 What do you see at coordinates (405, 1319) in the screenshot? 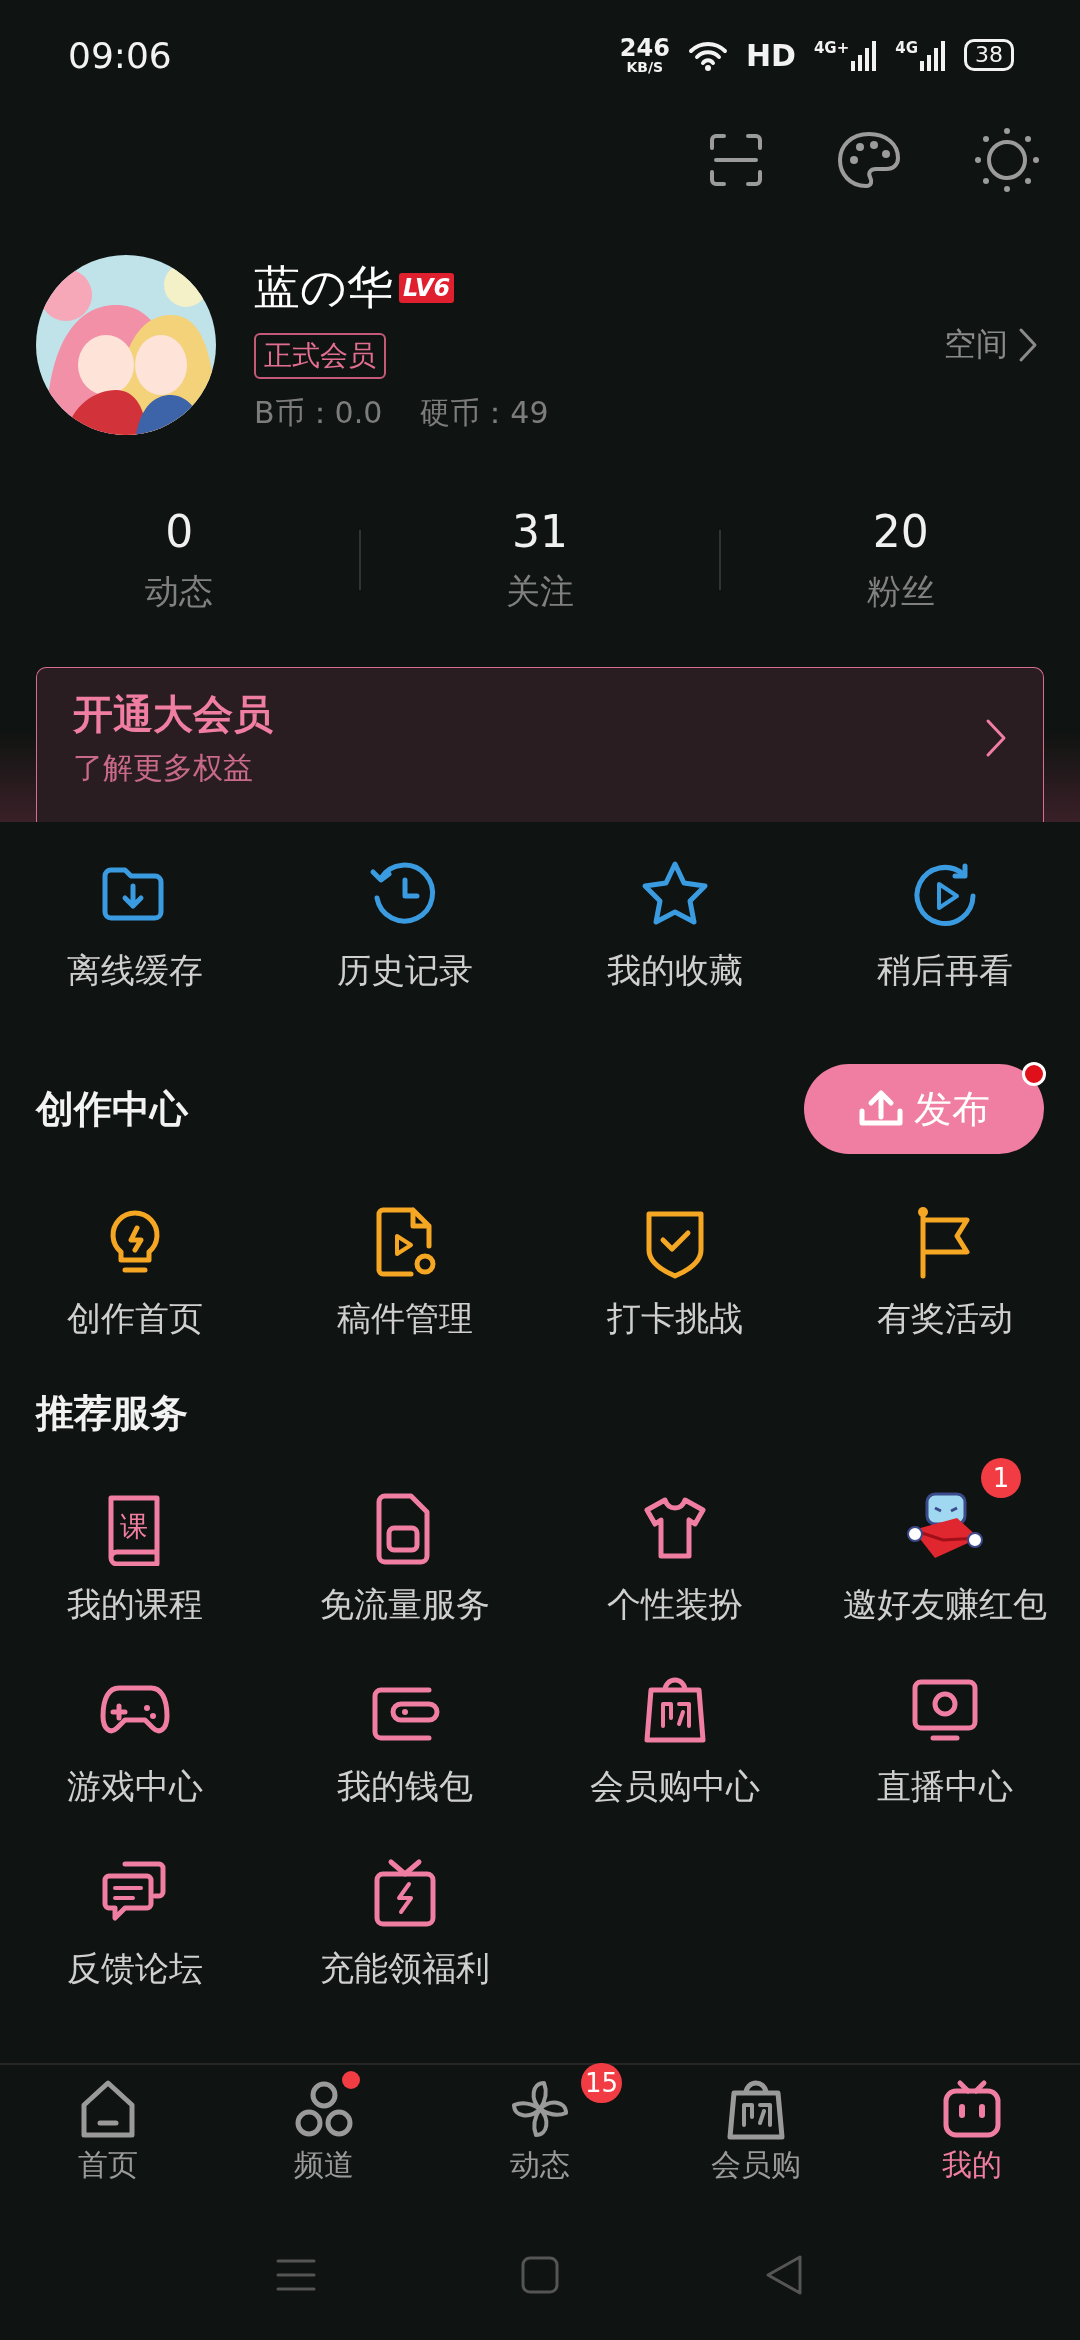
I see `grid-item-label: 稿件管理` at bounding box center [405, 1319].